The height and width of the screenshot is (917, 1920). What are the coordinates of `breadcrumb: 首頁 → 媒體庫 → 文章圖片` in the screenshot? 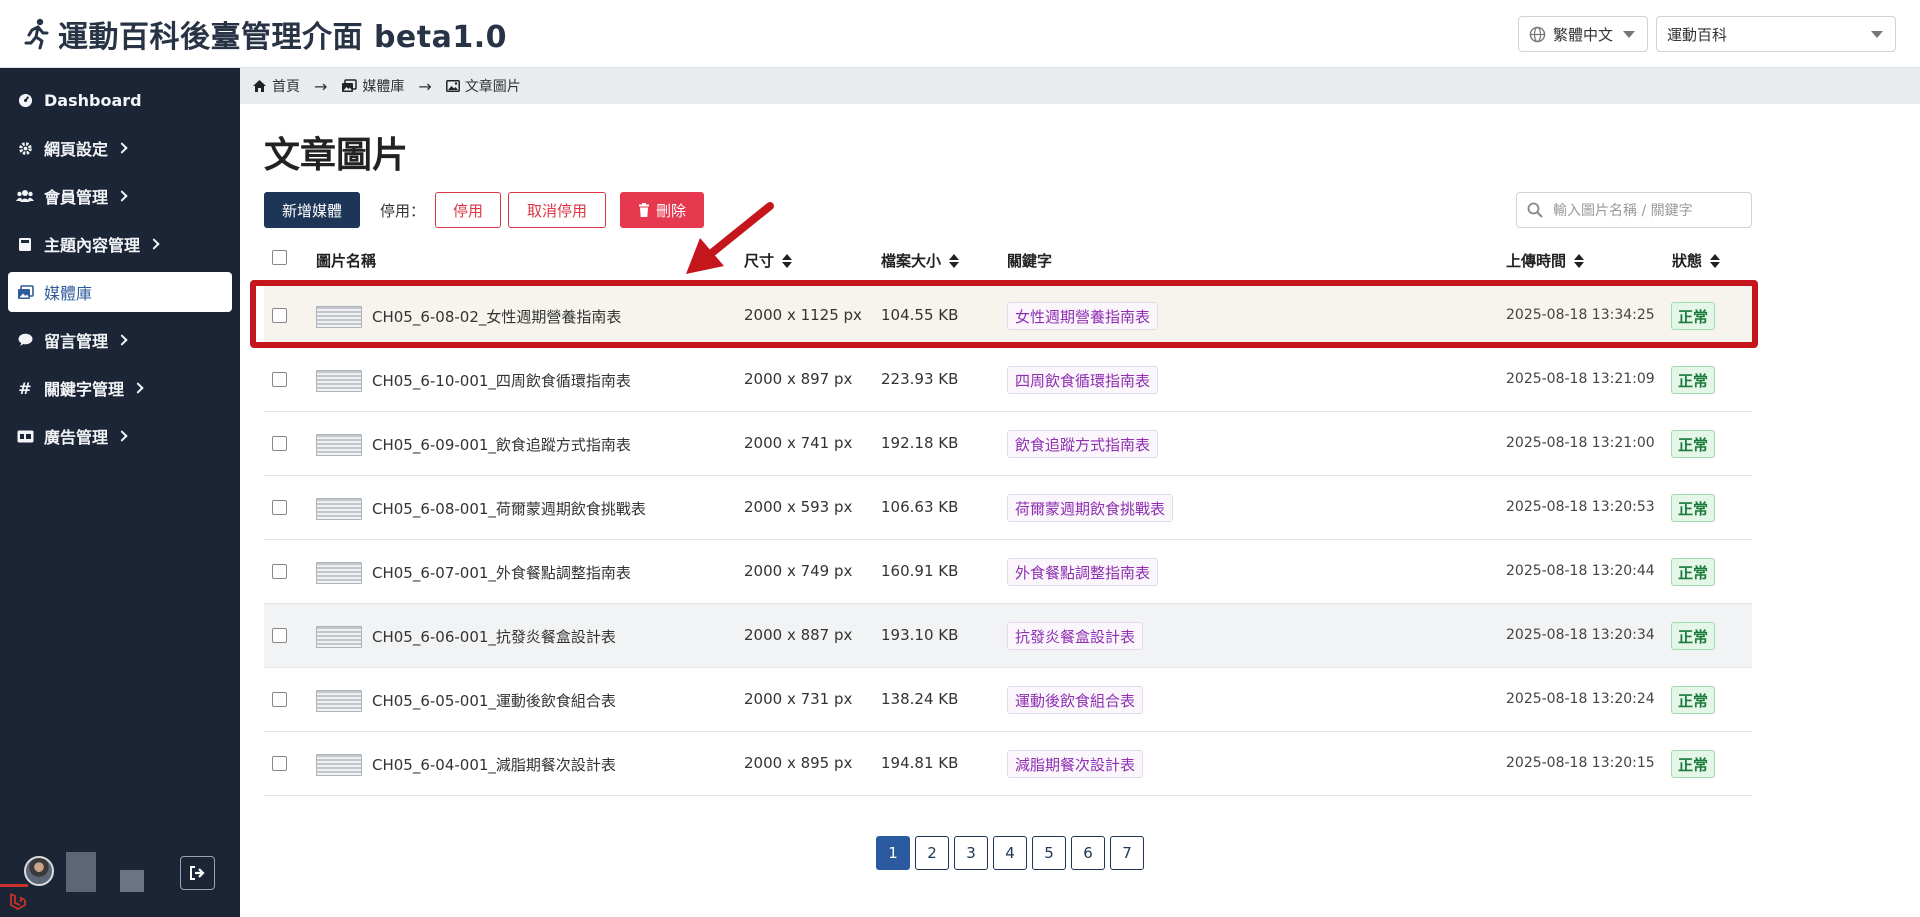 It's located at (1080, 86).